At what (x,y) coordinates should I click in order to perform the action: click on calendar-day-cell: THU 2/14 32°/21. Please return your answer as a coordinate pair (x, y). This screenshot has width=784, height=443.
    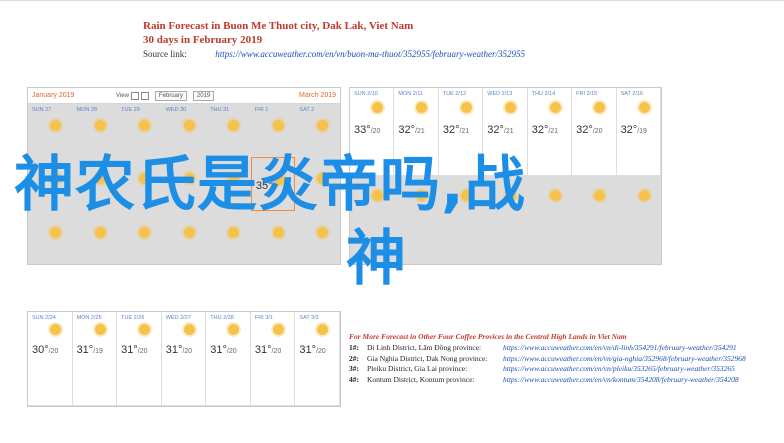
    Looking at the image, I should click on (550, 132).